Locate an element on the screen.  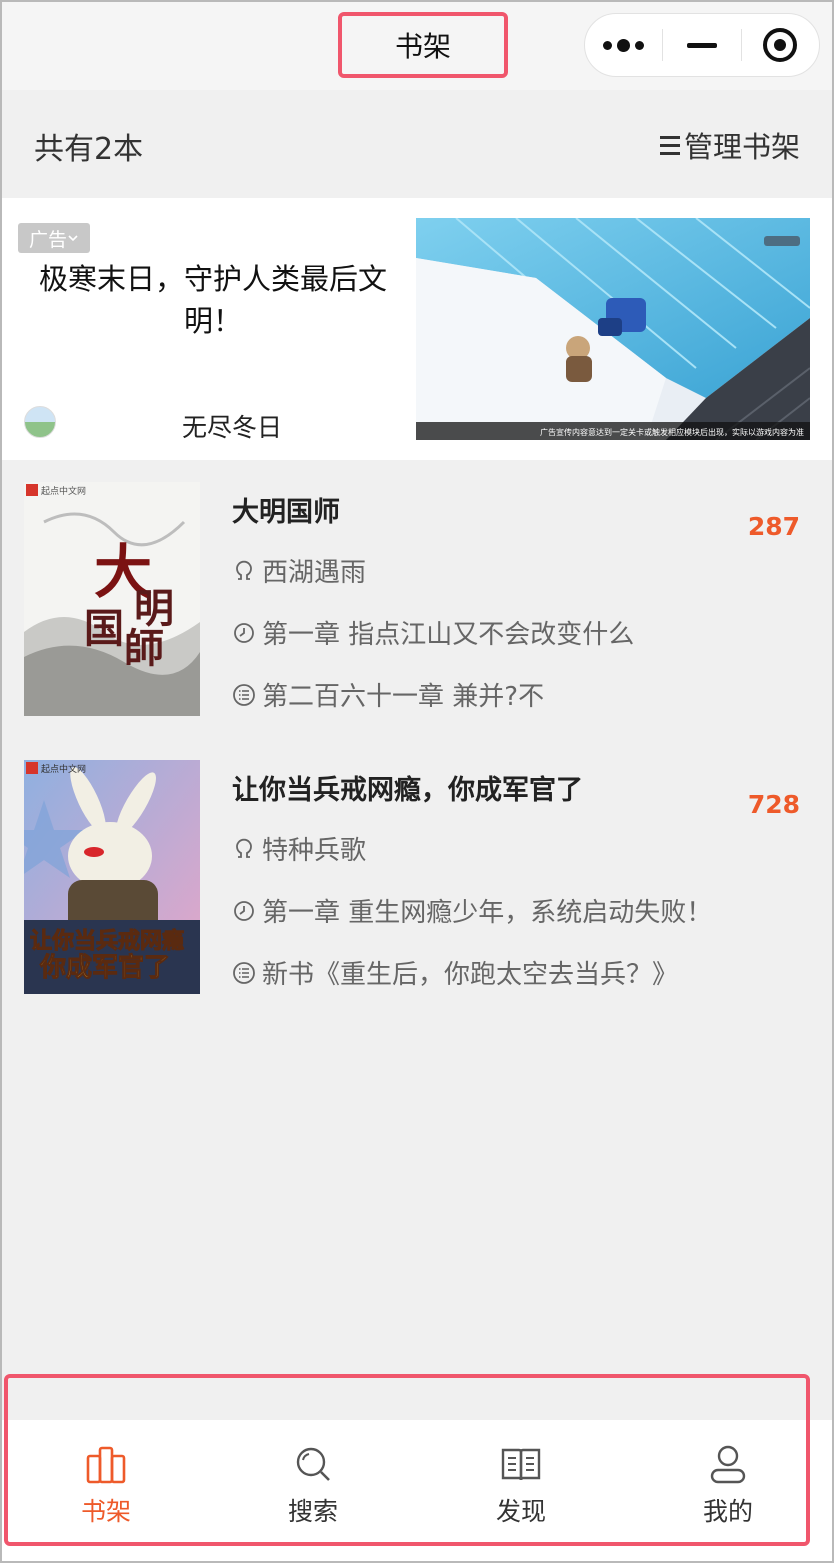
book-author-row: 西湖遇雨 is located at coordinates (299, 570).